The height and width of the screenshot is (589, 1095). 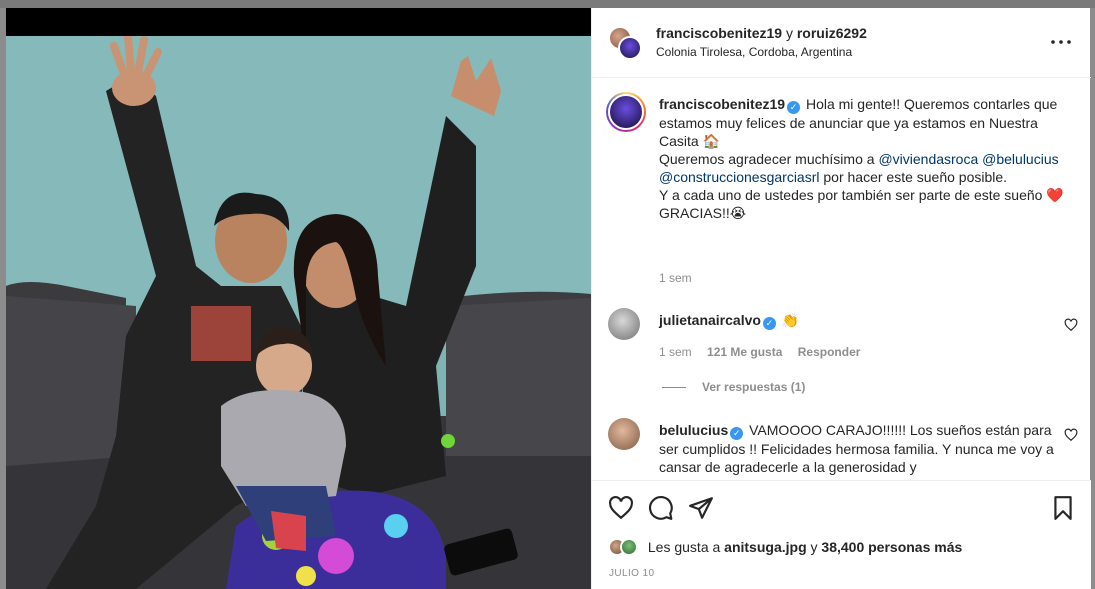 What do you see at coordinates (684, 547) in the screenshot?
I see `likes-prefix: Les gusta a` at bounding box center [684, 547].